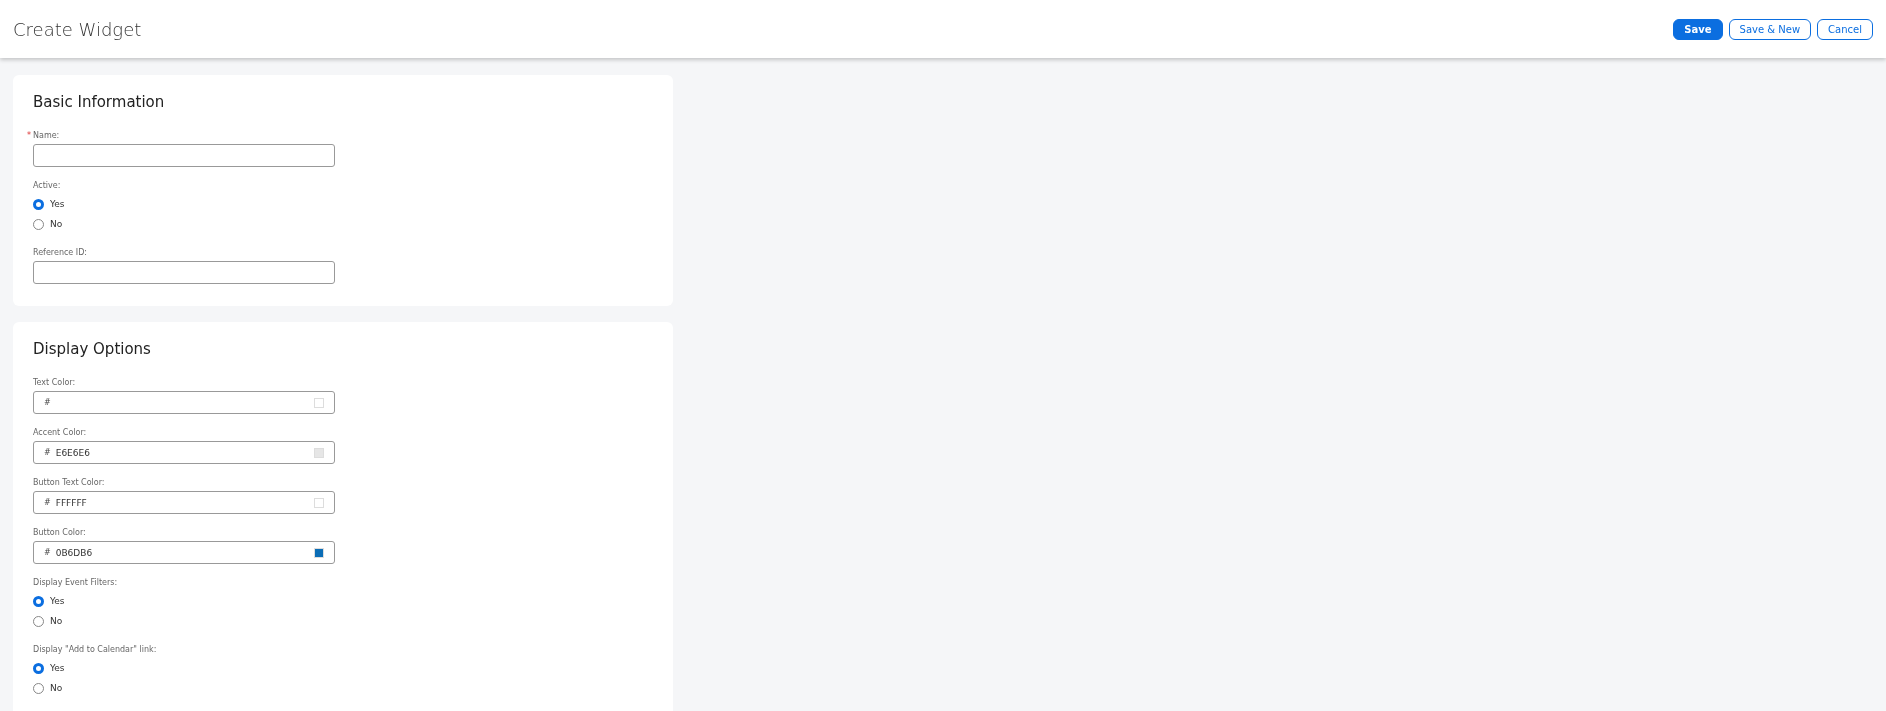 The width and height of the screenshot is (1886, 711). I want to click on color-input: # FFFFFF, so click(184, 502).